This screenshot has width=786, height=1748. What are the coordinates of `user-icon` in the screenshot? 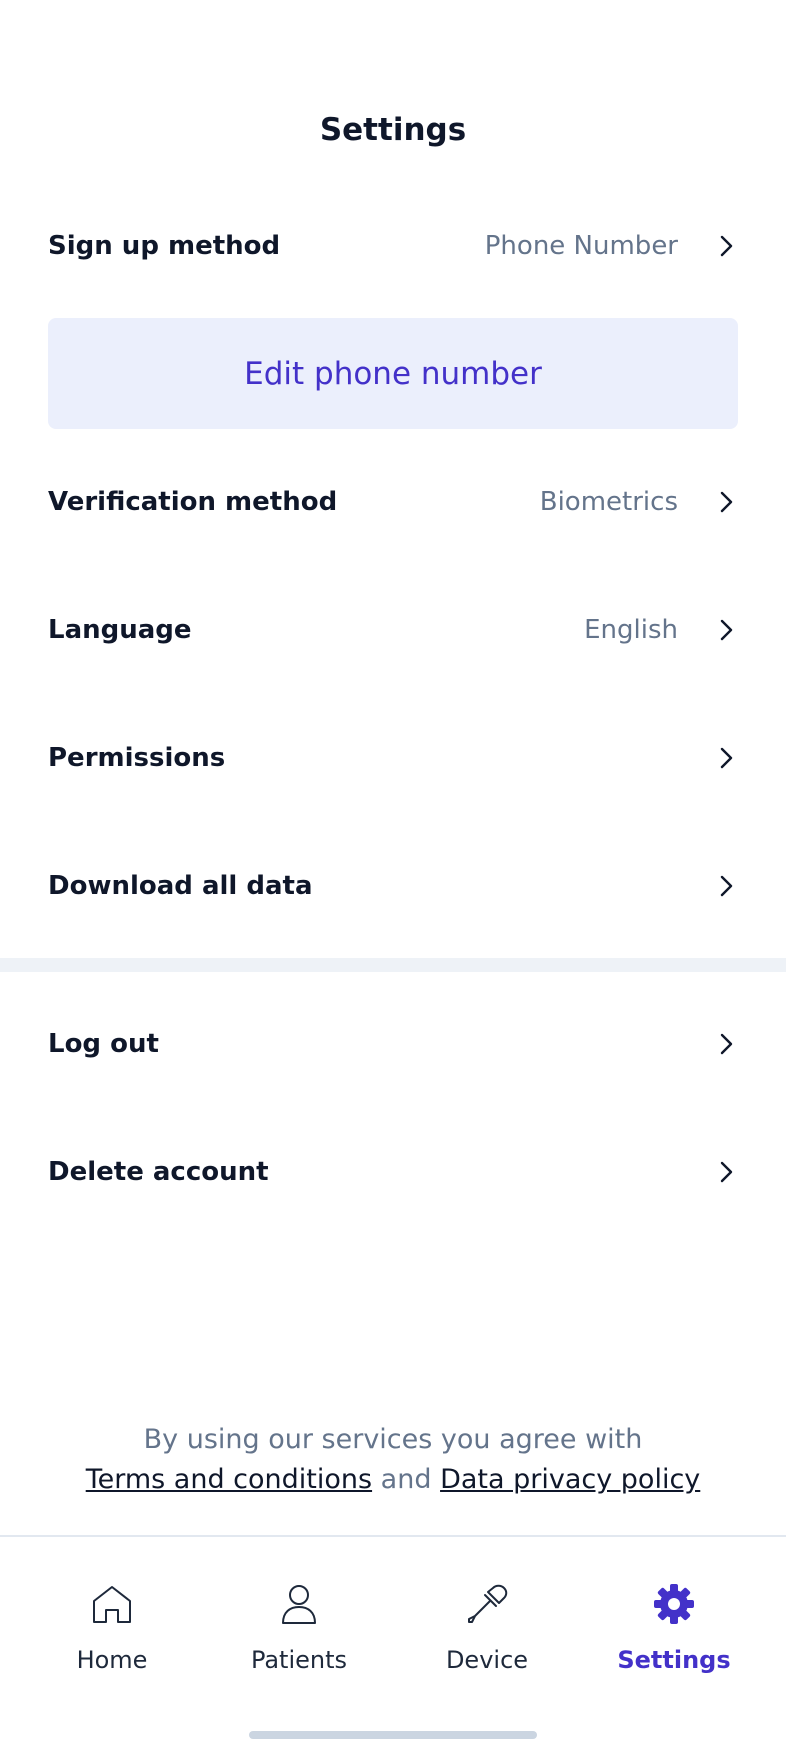 It's located at (299, 1606).